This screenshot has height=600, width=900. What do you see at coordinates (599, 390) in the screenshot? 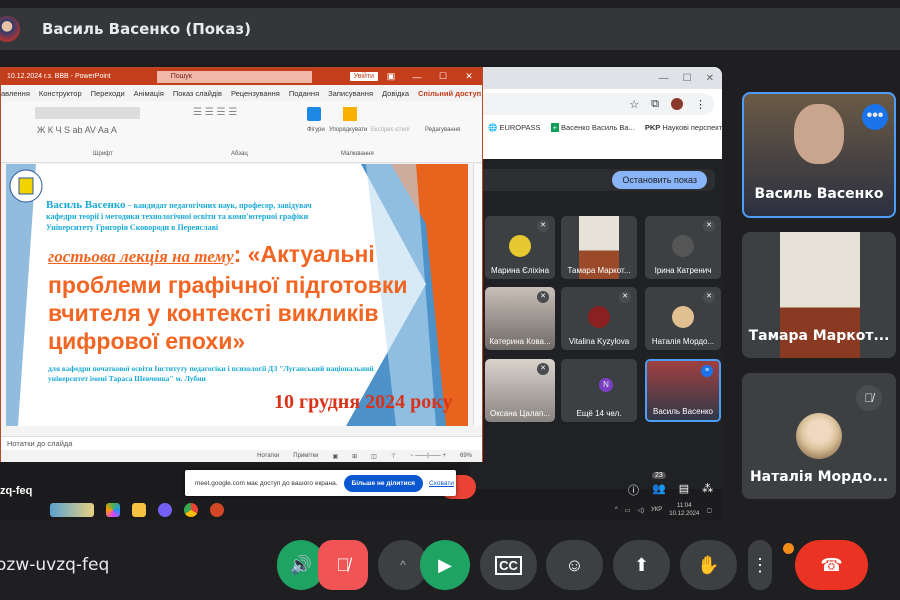
I see `inner-participant-tile: N Ещё 14 чел.` at bounding box center [599, 390].